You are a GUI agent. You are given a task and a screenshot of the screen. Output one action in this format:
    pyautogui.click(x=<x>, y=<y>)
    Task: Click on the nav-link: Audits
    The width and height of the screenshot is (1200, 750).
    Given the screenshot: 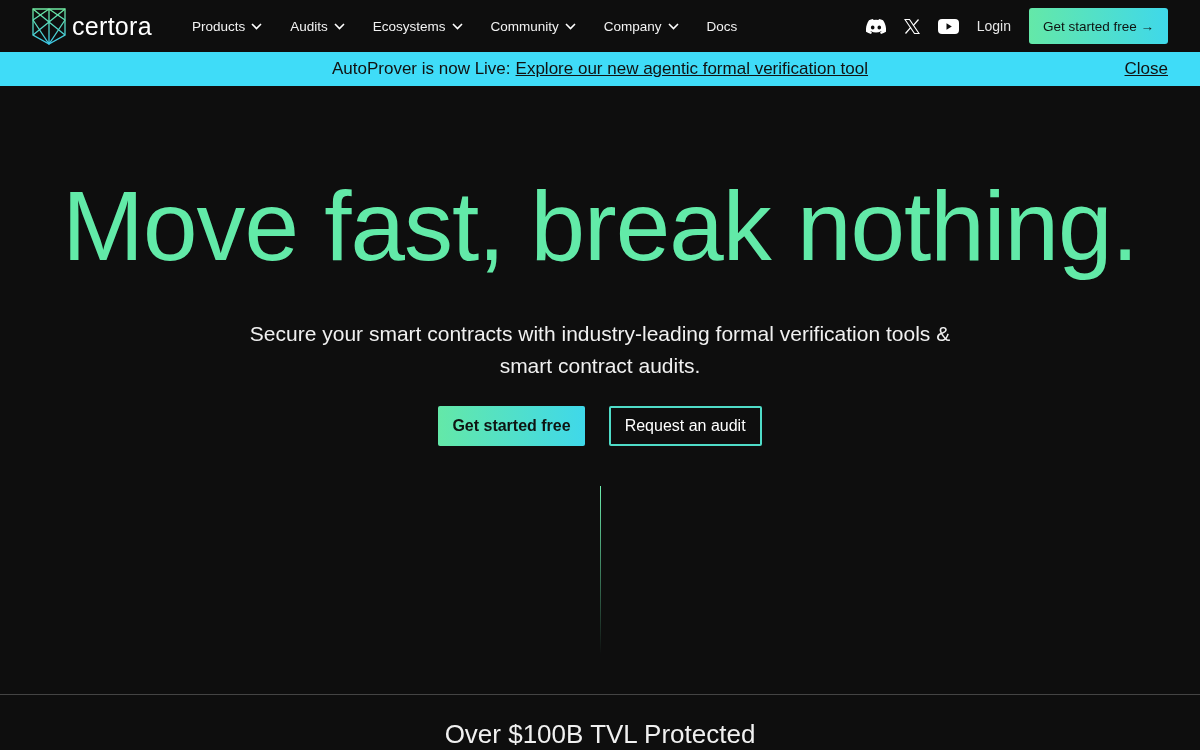 What is the action you would take?
    pyautogui.click(x=317, y=26)
    